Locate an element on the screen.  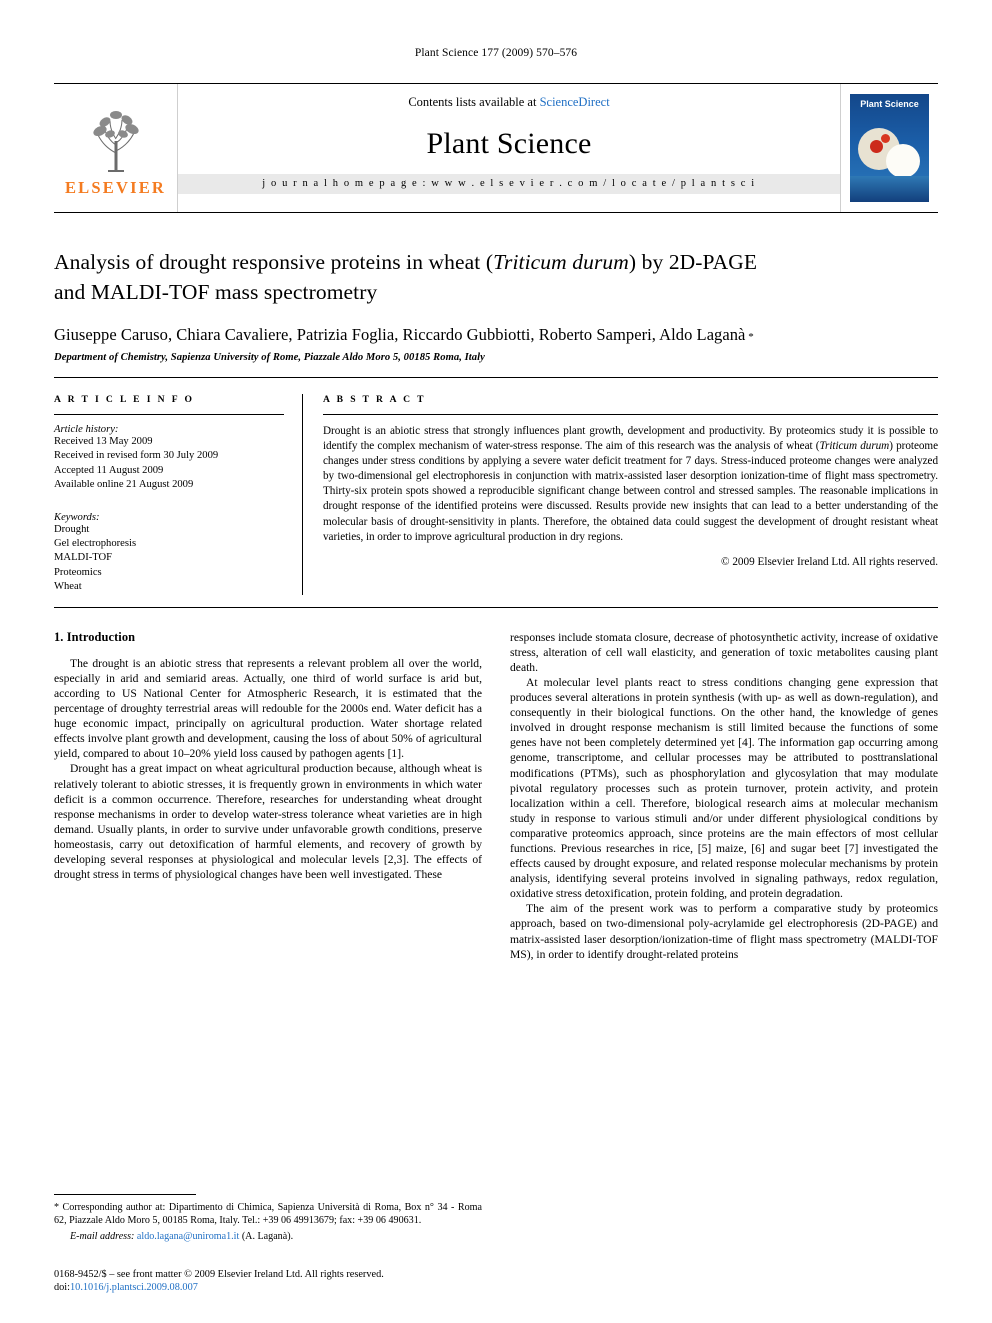
cover-footer-band is located at coordinates (889, 189).